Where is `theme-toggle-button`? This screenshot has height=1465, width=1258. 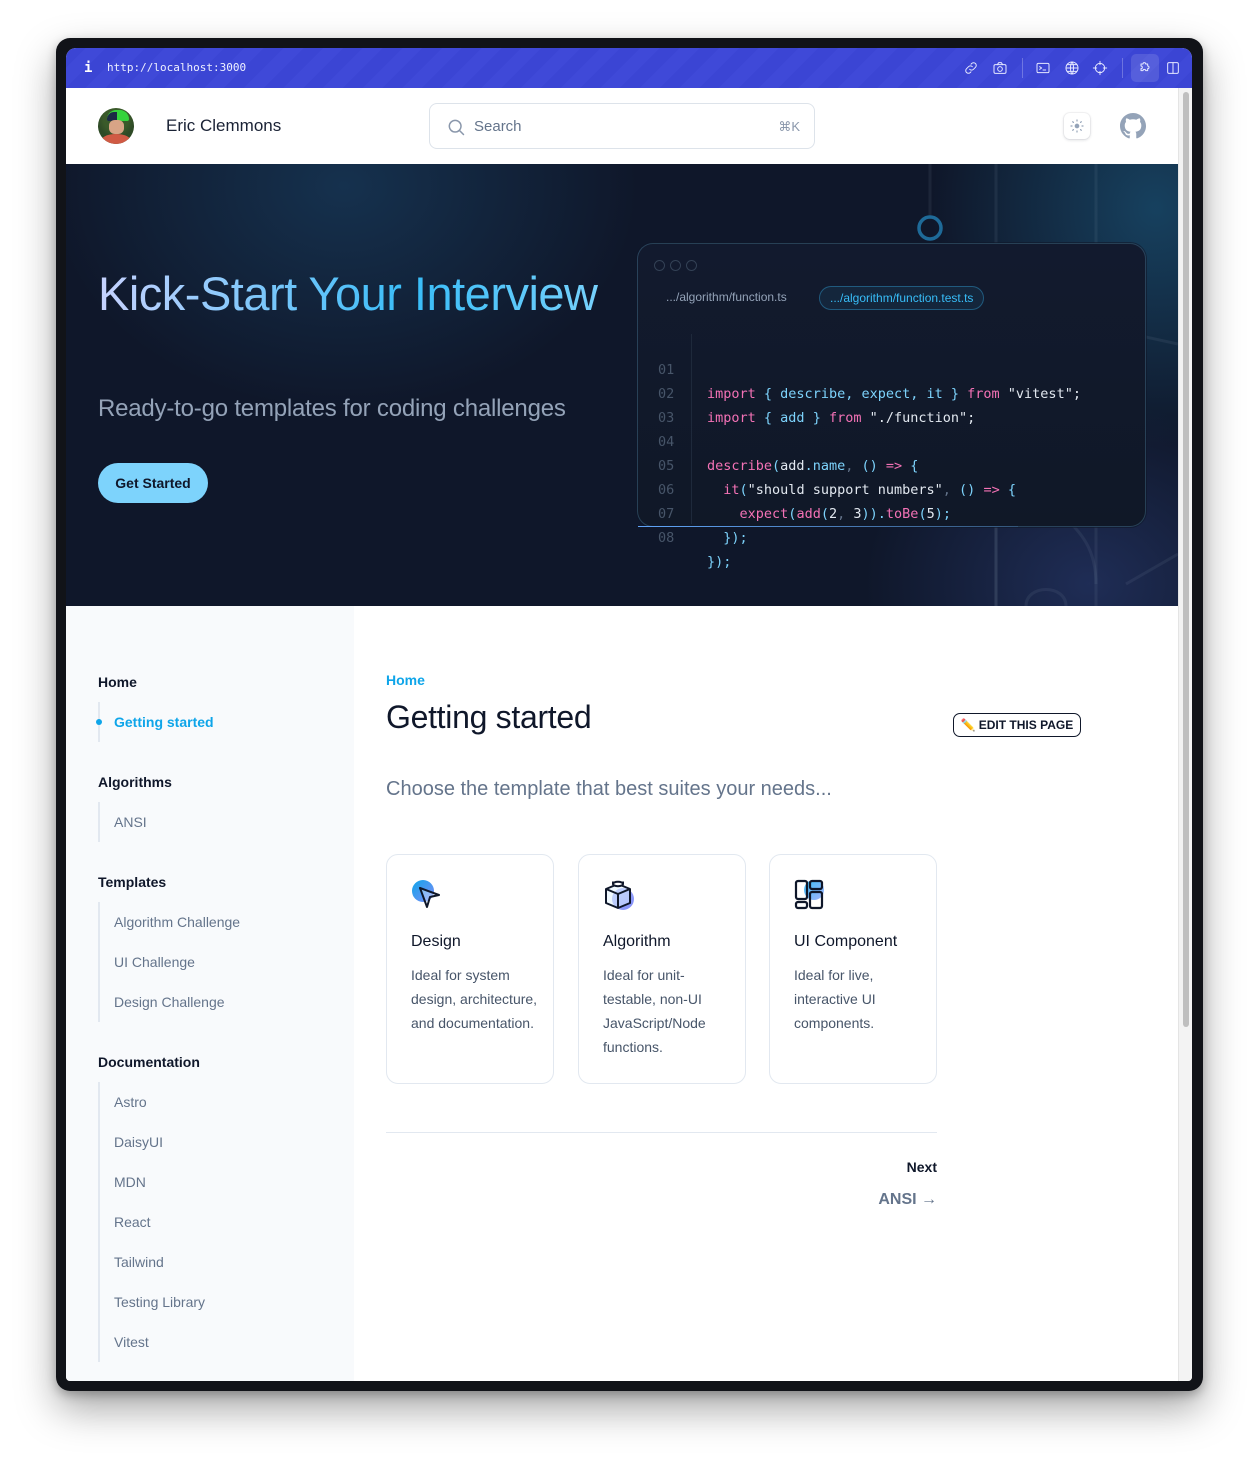
theme-toggle-button is located at coordinates (1077, 126).